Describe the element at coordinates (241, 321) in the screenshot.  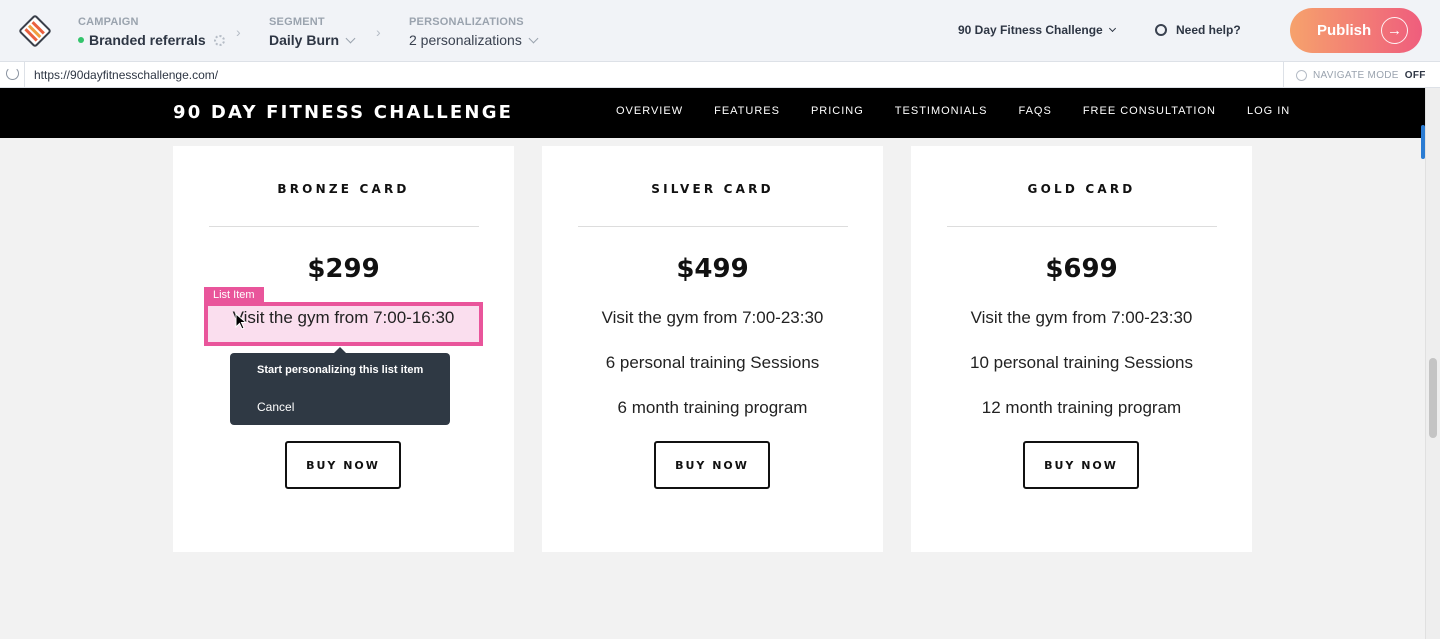
I see `mouse-cursor-icon` at that location.